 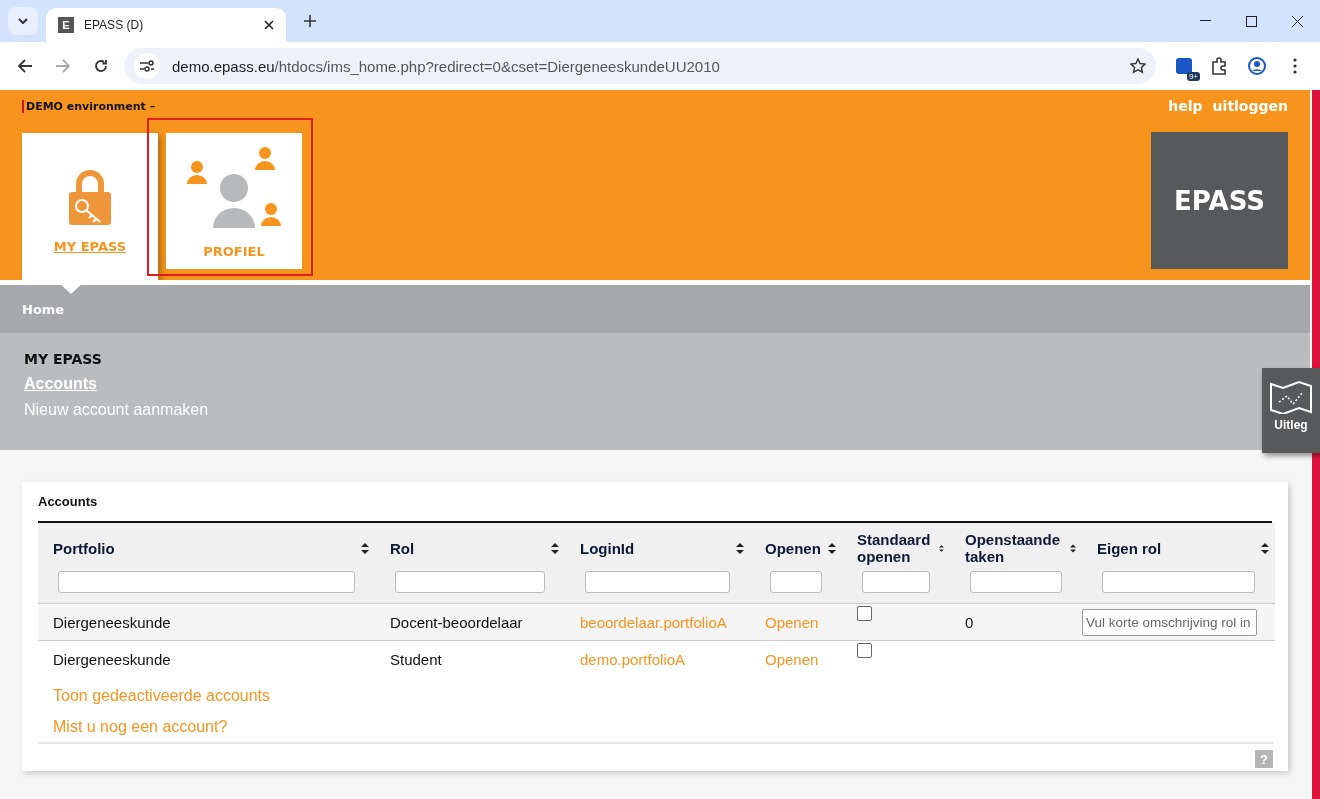 I want to click on table-cell: 0, so click(x=969, y=622).